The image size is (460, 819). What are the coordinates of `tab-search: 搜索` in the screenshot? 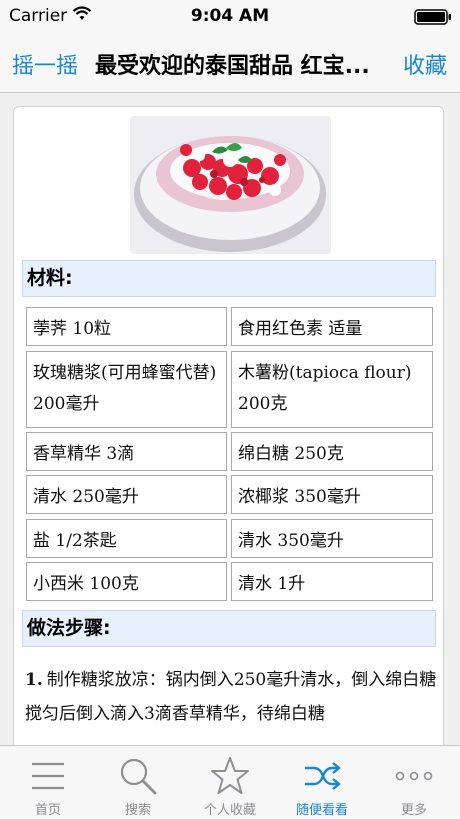 It's located at (138, 782).